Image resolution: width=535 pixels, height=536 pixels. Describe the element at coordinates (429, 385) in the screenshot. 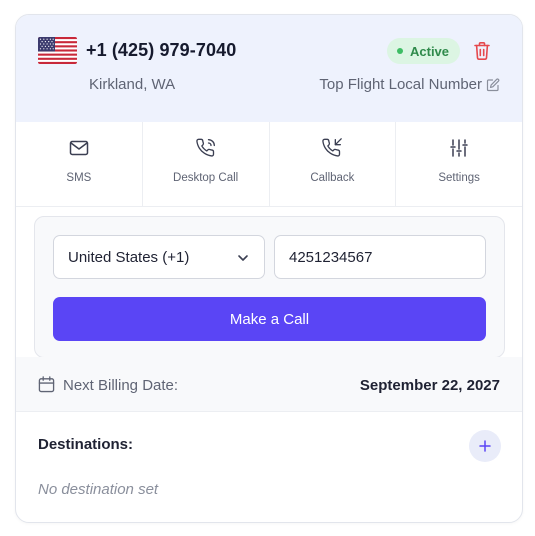

I see `billing-date: September 22, 2027` at that location.